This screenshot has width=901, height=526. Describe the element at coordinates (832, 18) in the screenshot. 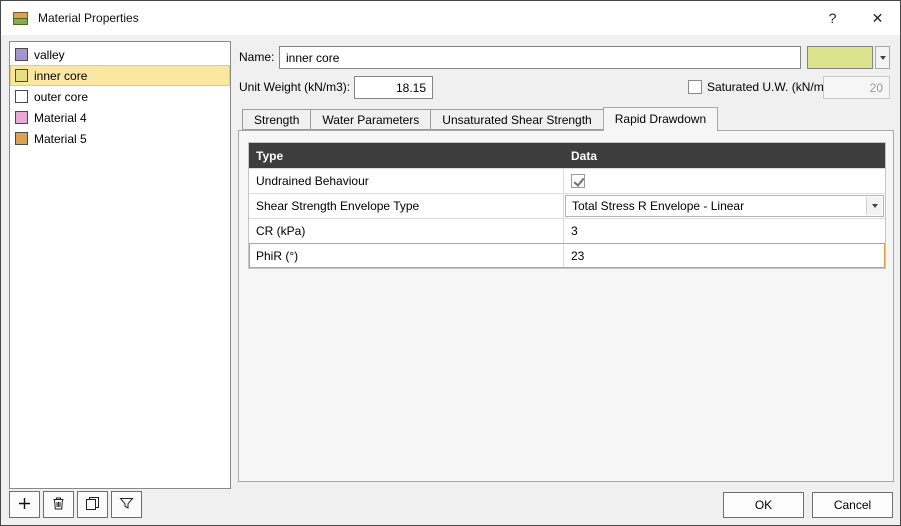

I see `help-button: ?` at that location.